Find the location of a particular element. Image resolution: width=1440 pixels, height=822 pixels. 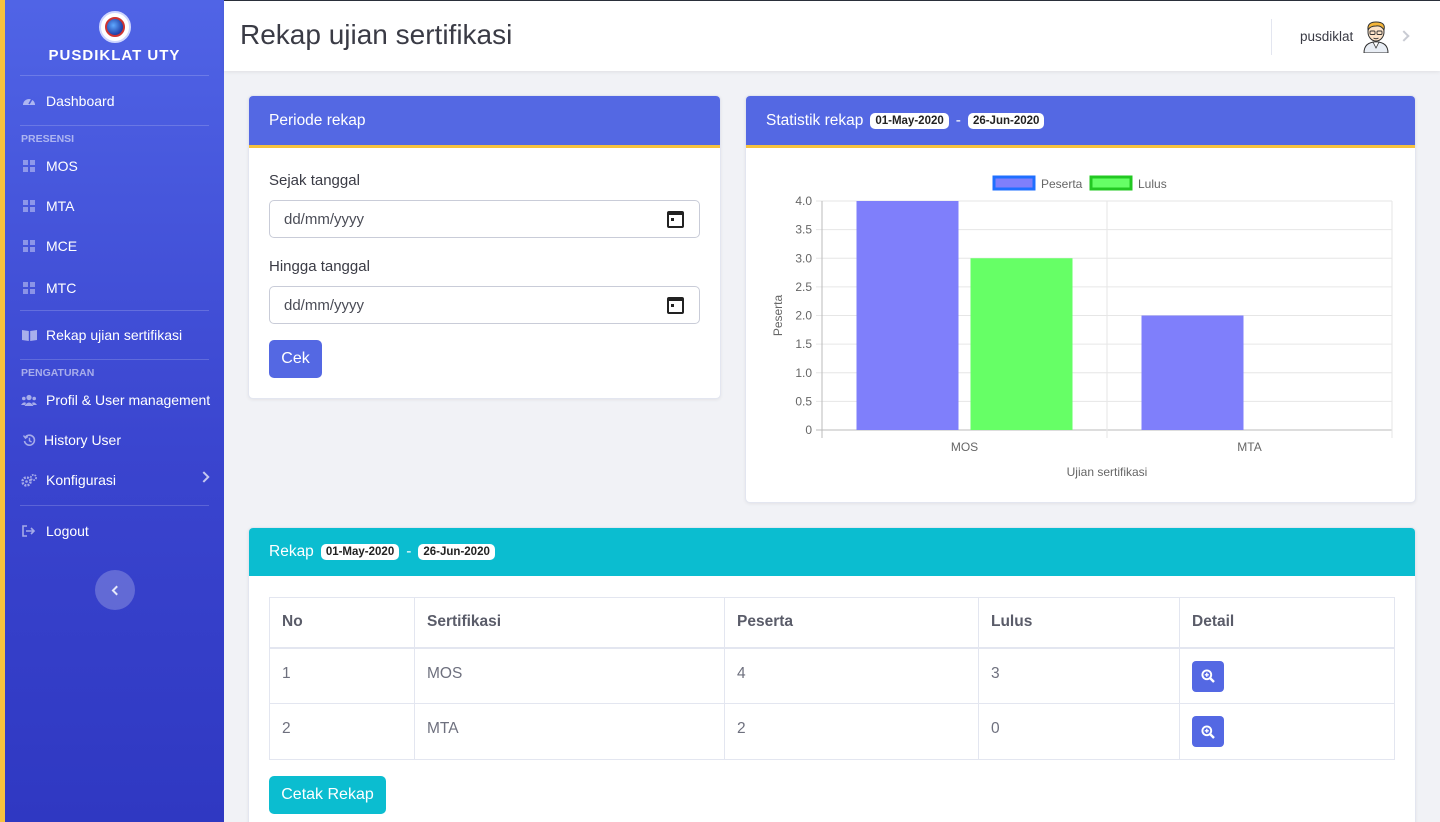

cell-lulus: 0 is located at coordinates (1079, 731).